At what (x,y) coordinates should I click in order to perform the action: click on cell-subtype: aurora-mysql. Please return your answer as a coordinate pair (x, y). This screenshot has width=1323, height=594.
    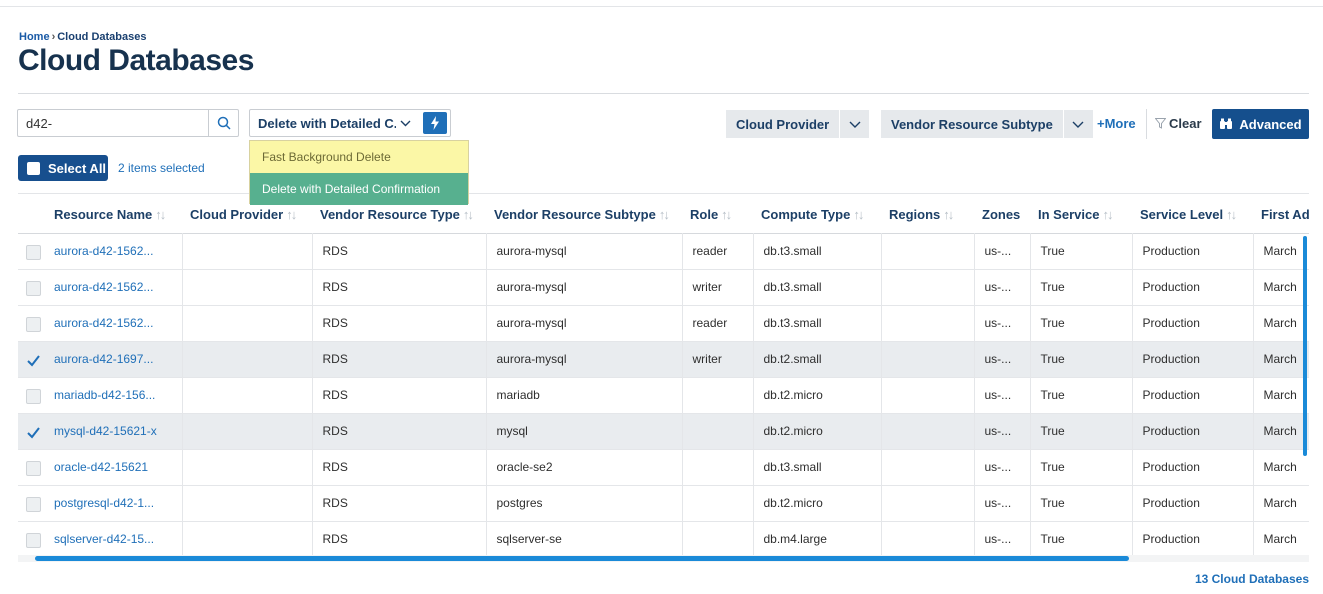
    Looking at the image, I should click on (584, 287).